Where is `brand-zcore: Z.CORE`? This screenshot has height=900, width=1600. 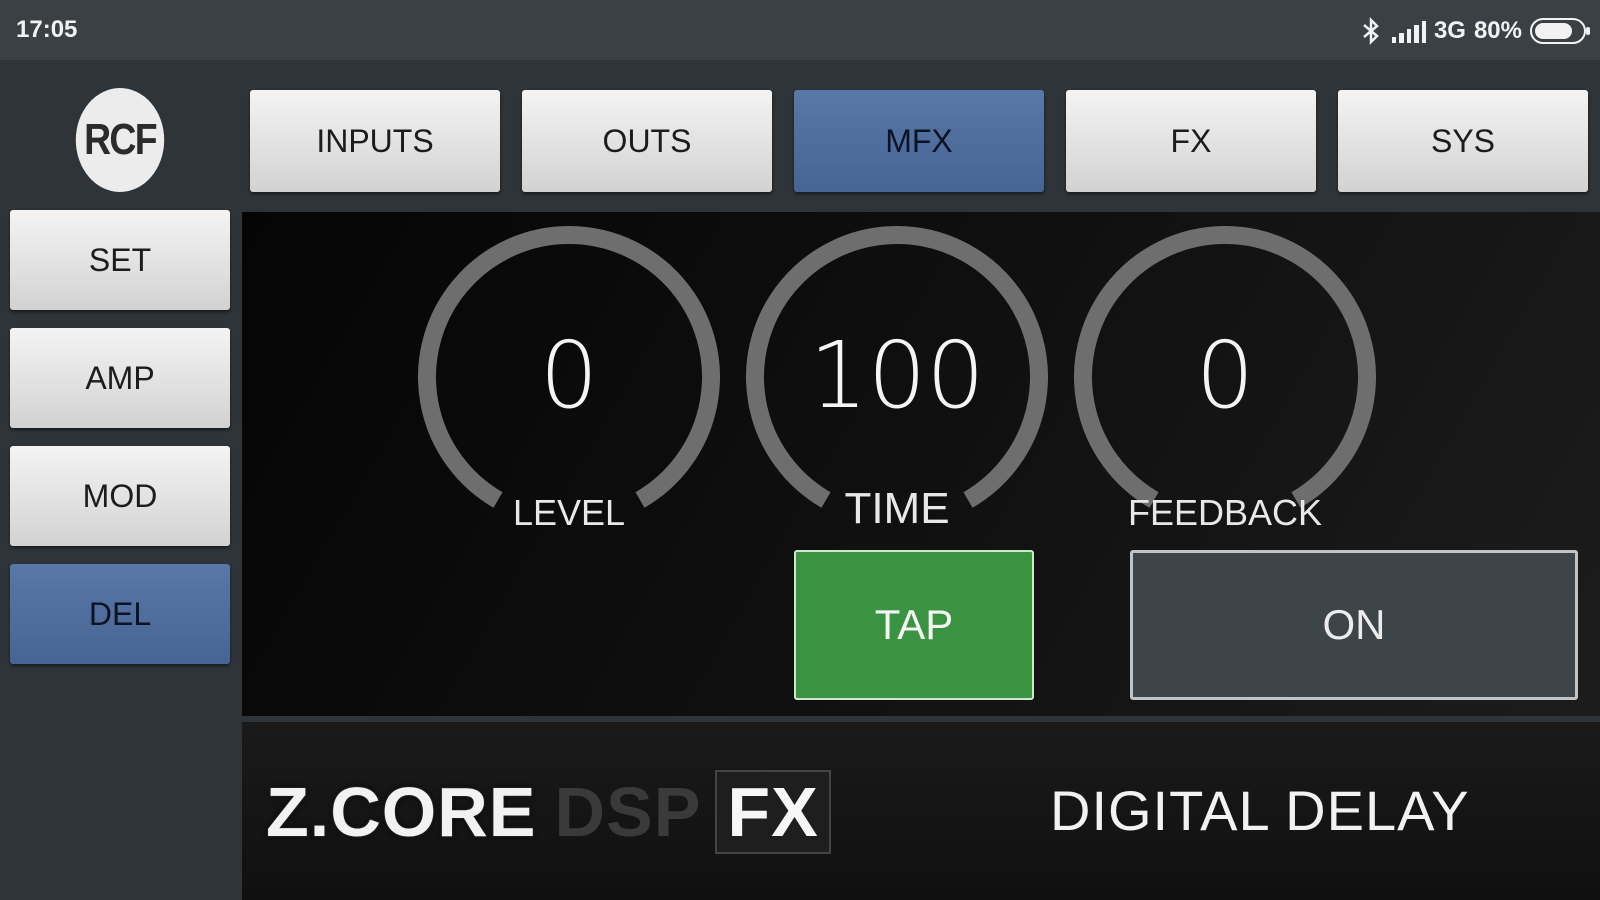
brand-zcore: Z.CORE is located at coordinates (401, 812).